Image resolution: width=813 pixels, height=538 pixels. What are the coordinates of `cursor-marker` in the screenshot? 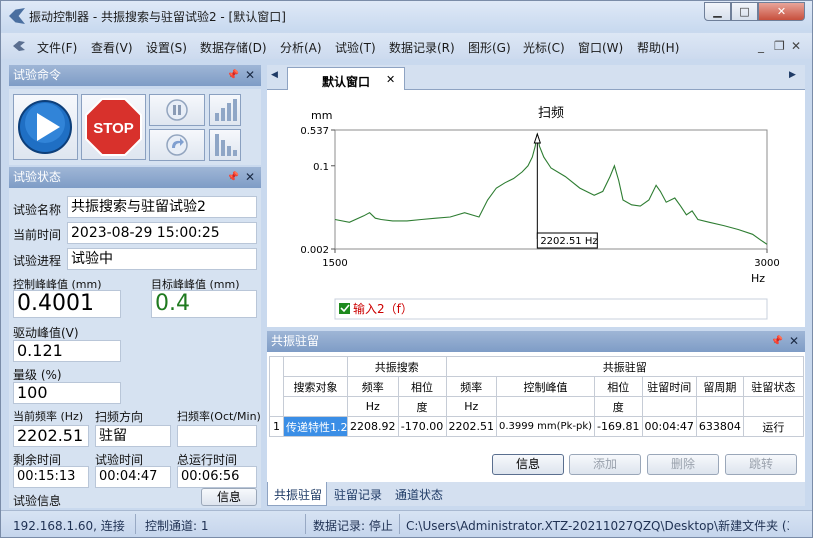 It's located at (537, 138).